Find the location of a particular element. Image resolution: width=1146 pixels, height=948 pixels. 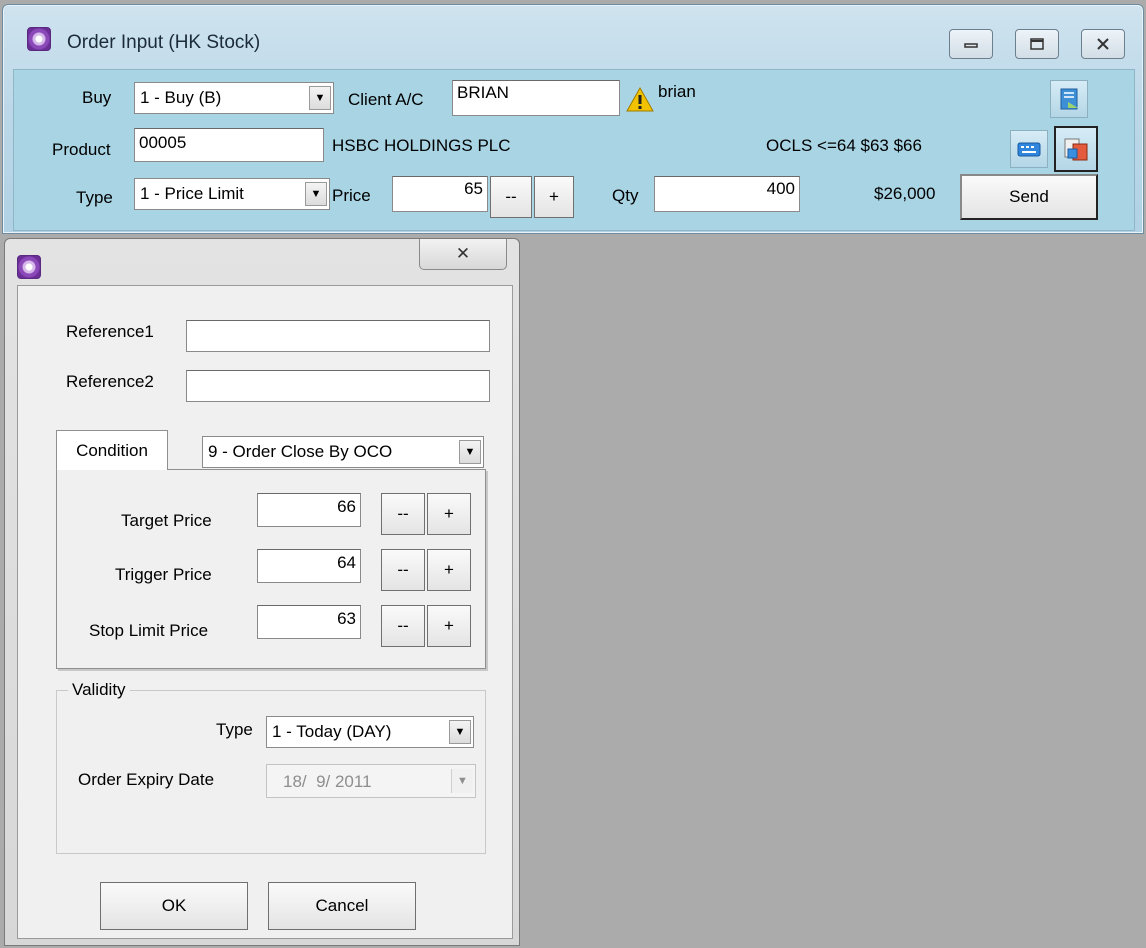

reference1-label: Reference1 is located at coordinates (110, 331).